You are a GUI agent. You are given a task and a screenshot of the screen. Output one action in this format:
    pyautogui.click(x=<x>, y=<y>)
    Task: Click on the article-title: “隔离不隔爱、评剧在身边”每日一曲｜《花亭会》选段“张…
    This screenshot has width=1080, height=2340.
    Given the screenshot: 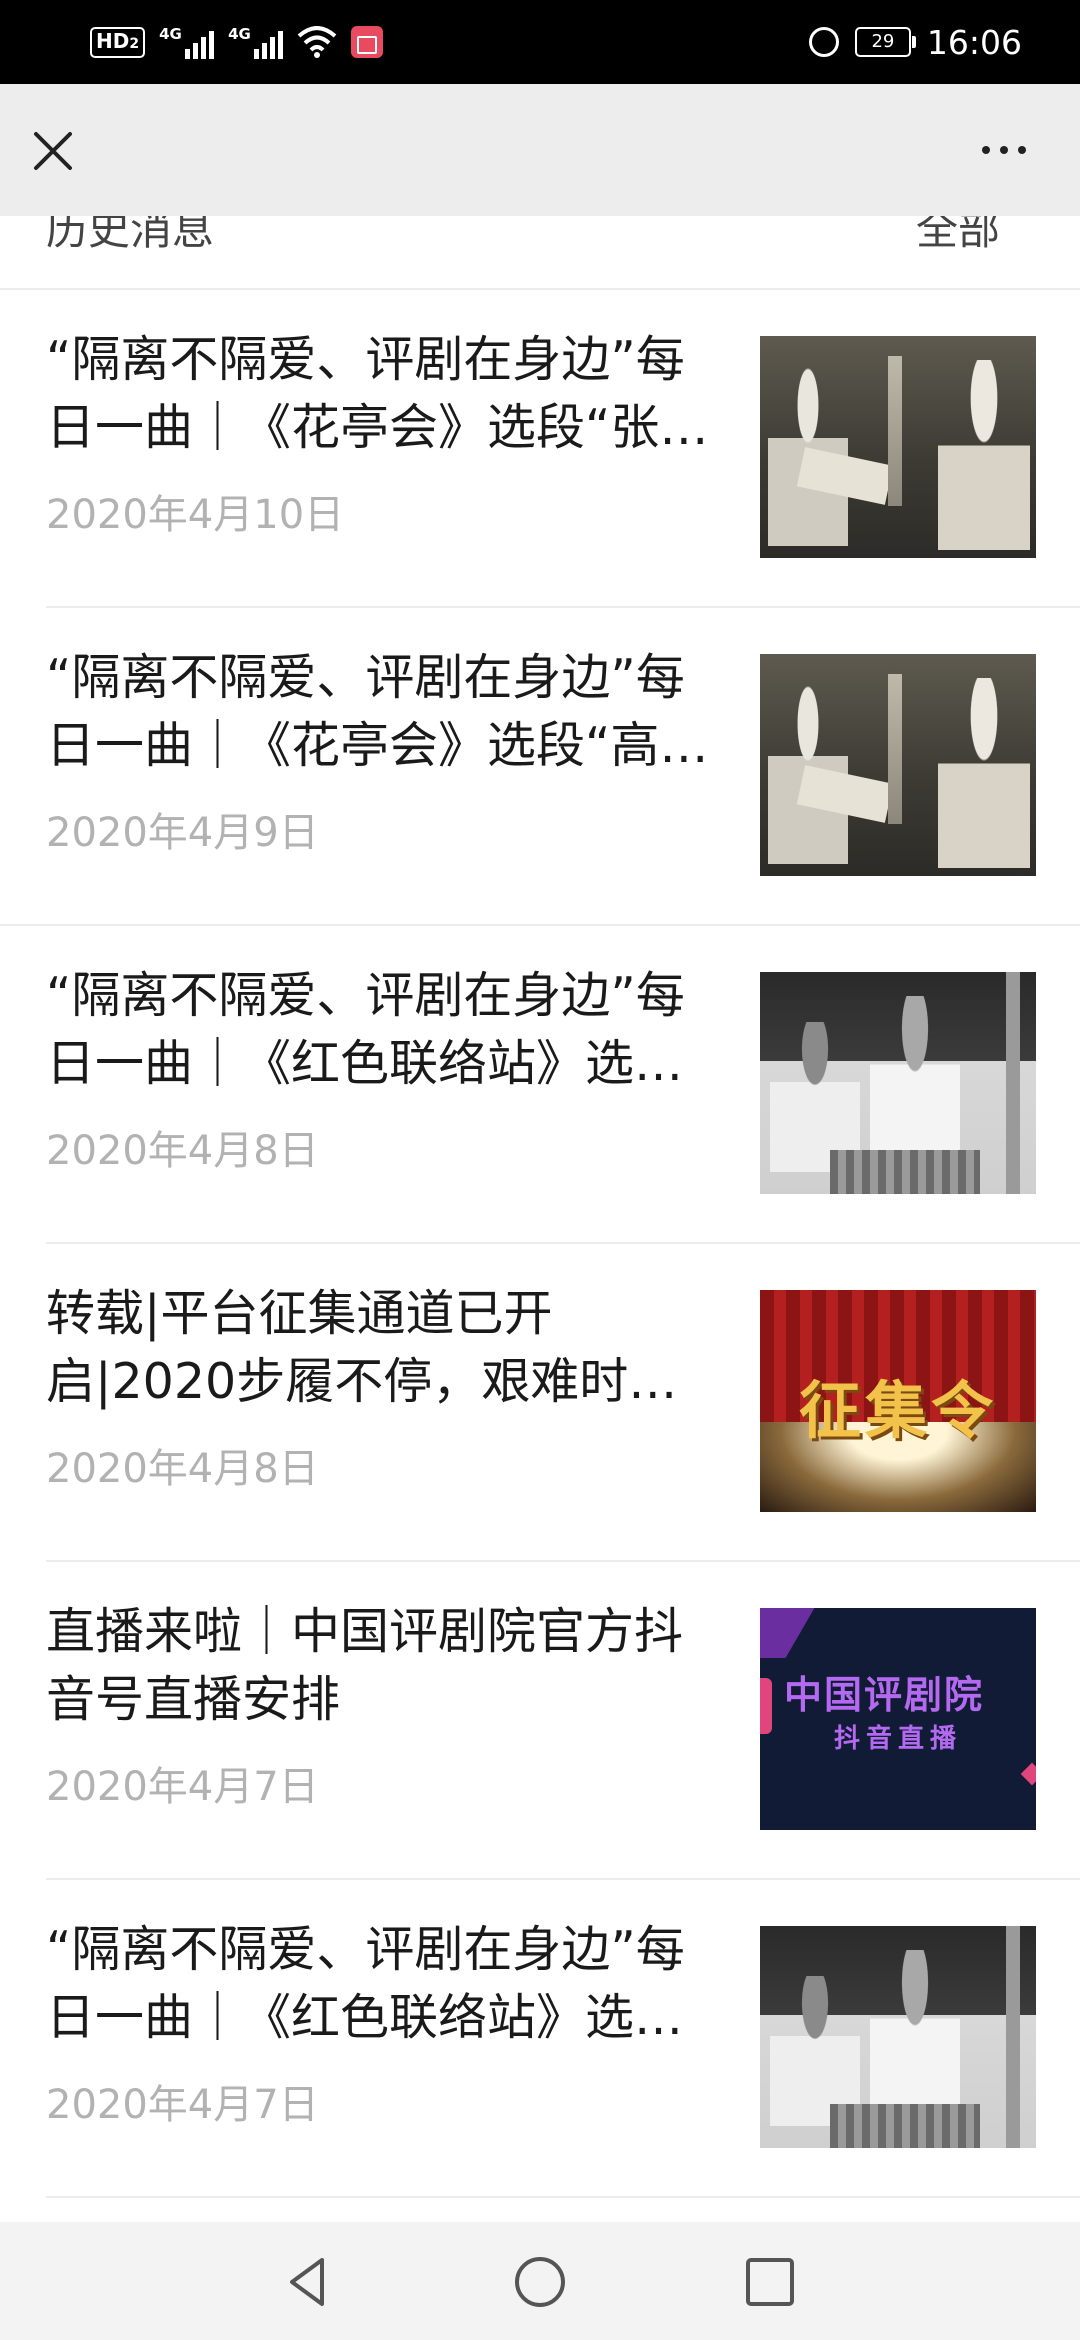 What is the action you would take?
    pyautogui.click(x=377, y=393)
    